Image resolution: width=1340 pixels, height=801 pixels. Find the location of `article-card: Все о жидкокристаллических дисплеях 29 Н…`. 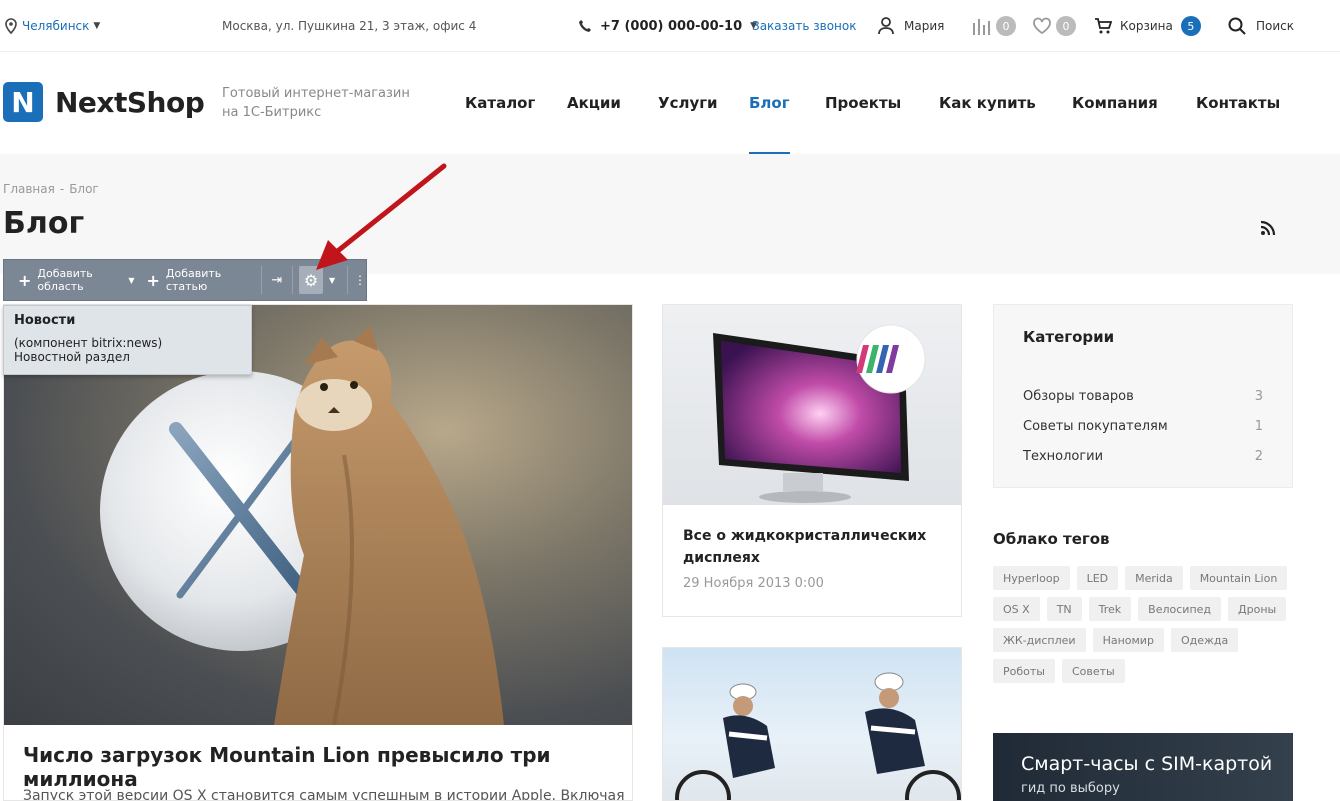

article-card: Все о жидкокристаллических дисплеях 29 Н… is located at coordinates (812, 460).